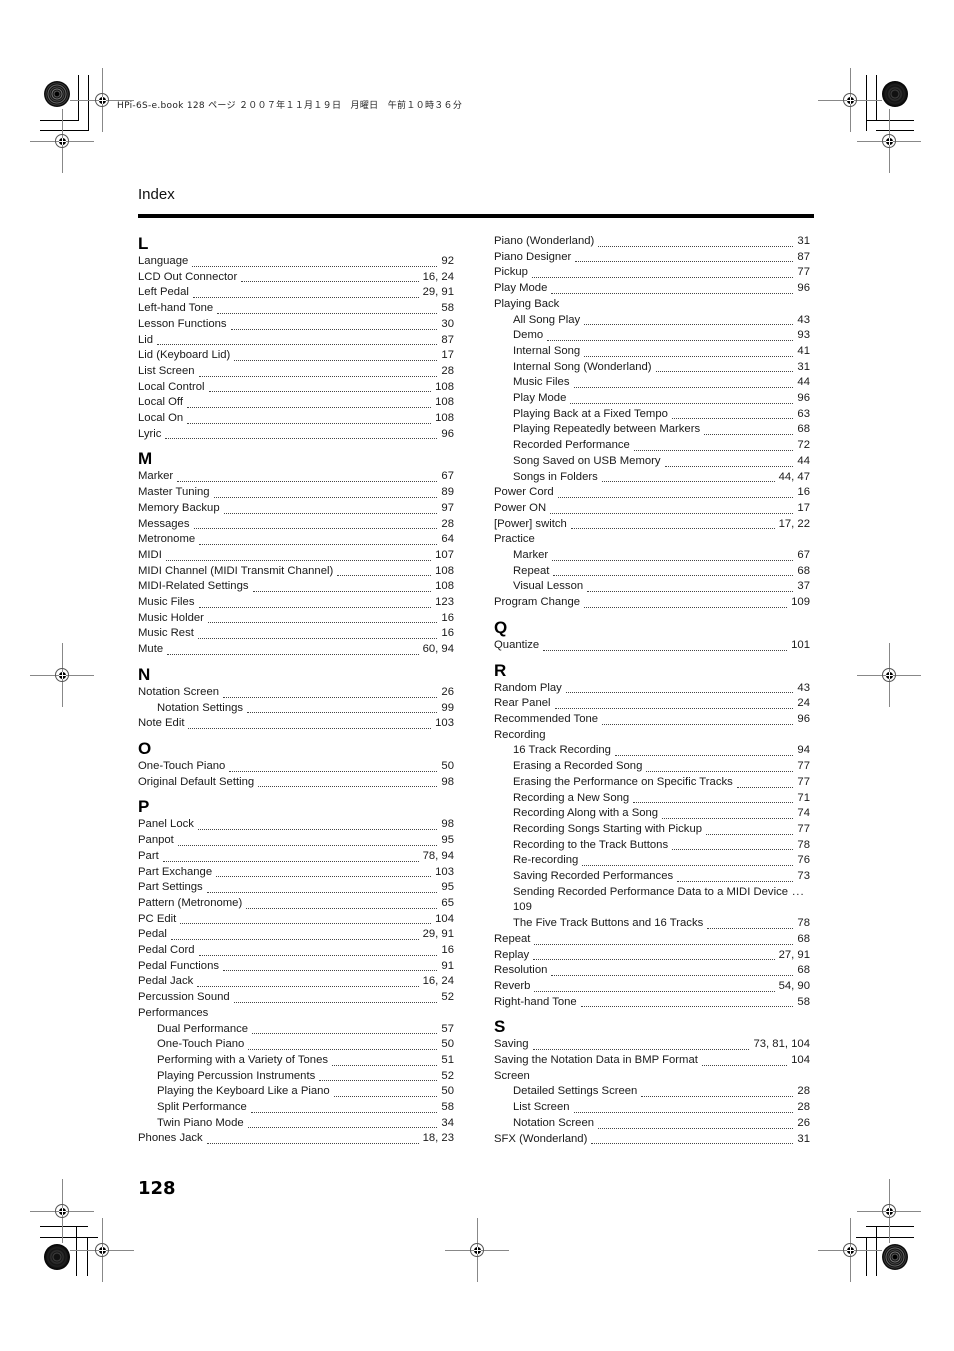  Describe the element at coordinates (156, 194) in the screenshot. I see `section-title: Index` at that location.